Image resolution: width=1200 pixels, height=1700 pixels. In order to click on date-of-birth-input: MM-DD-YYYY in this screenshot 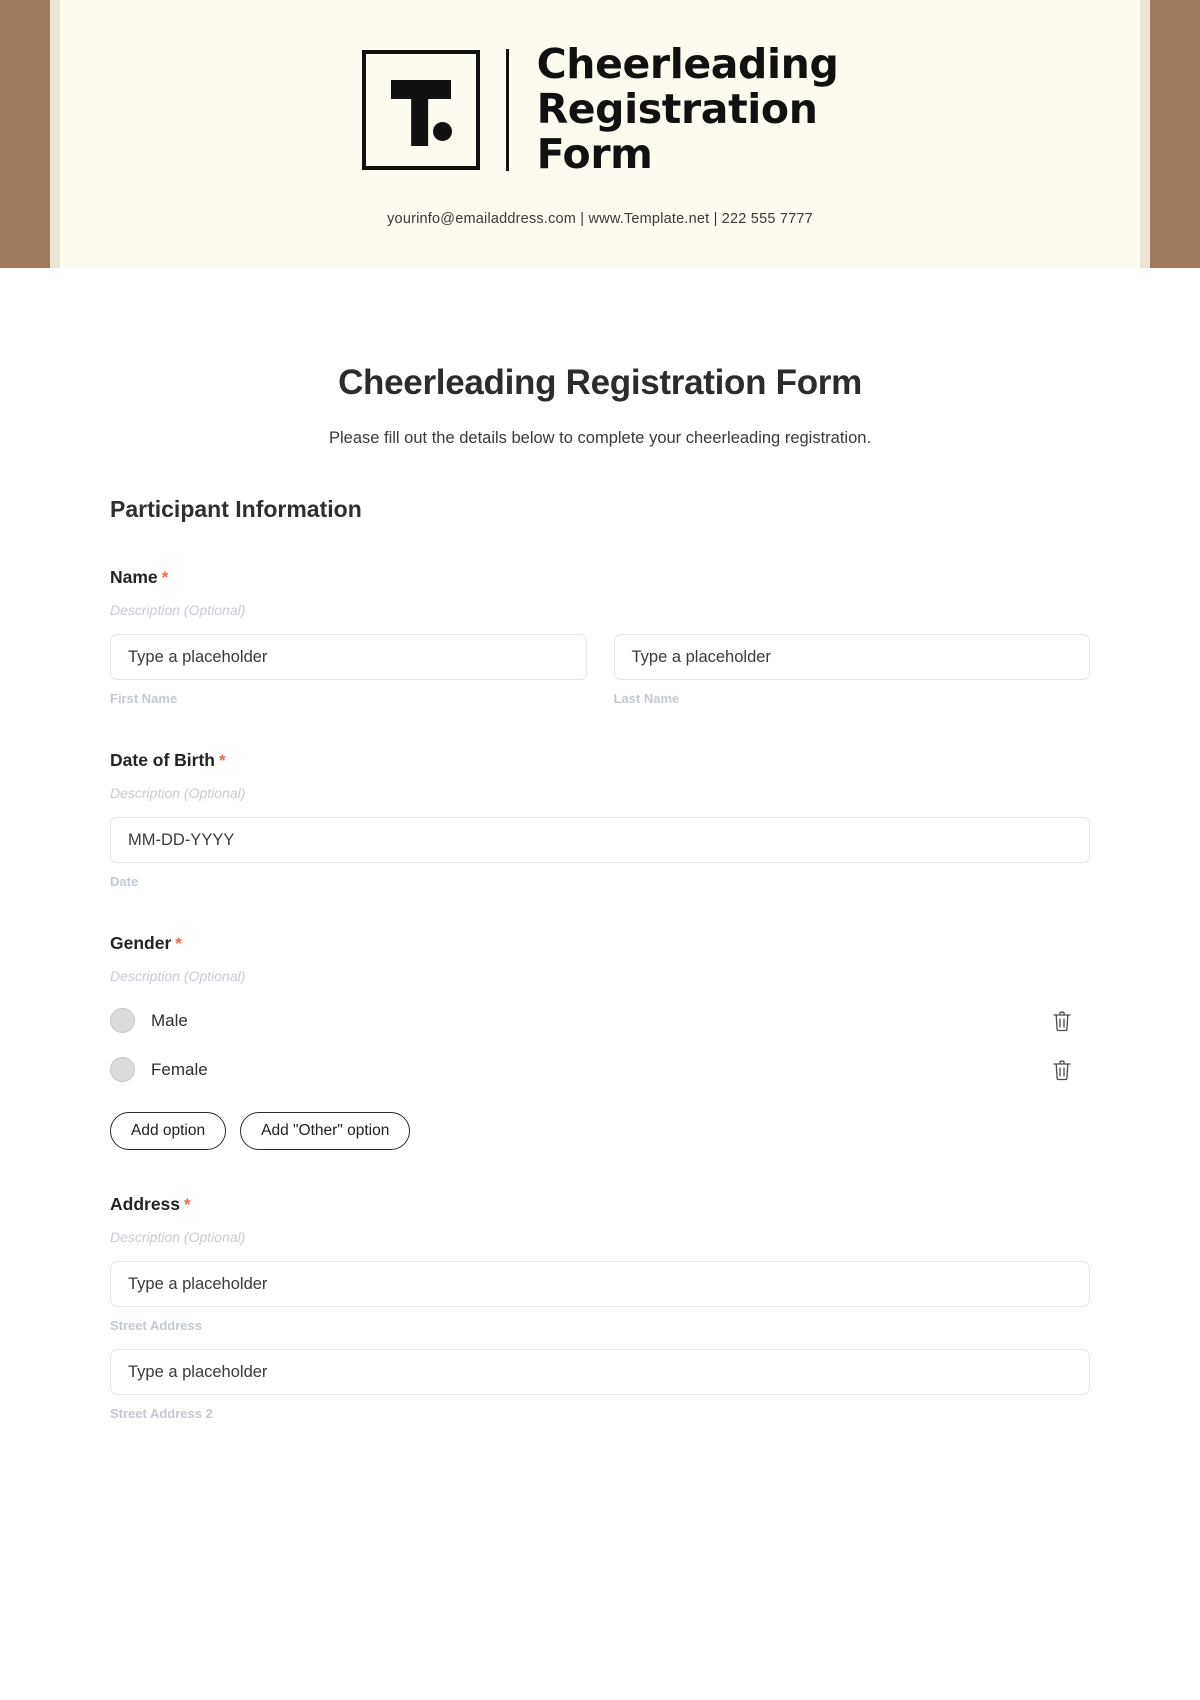, I will do `click(600, 840)`.